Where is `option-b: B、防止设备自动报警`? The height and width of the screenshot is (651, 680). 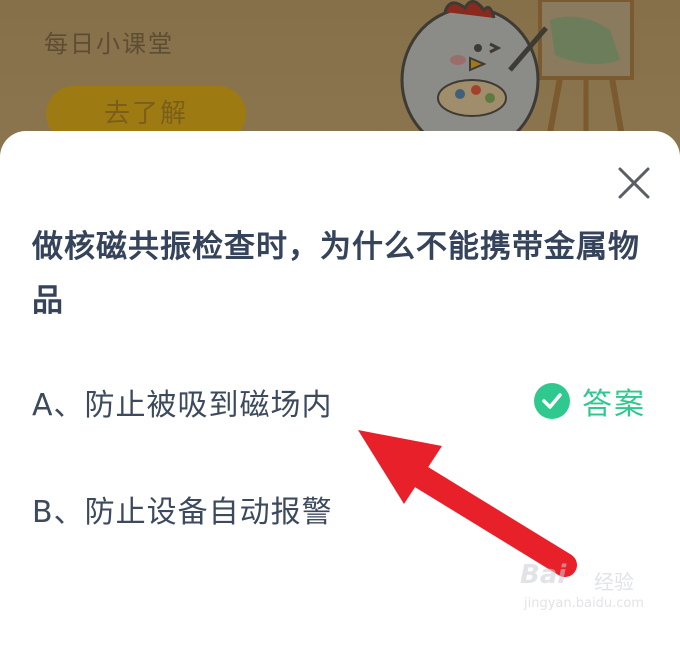
option-b: B、防止设备自动报警 is located at coordinates (182, 509).